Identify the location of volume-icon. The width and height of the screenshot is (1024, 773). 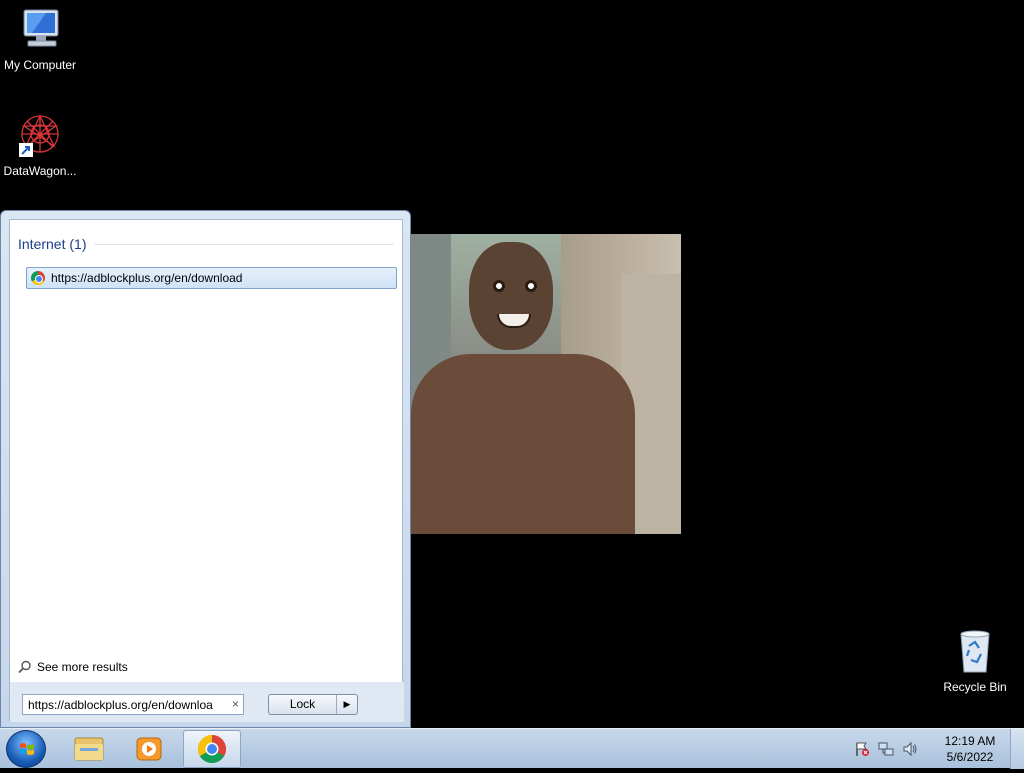
(910, 749).